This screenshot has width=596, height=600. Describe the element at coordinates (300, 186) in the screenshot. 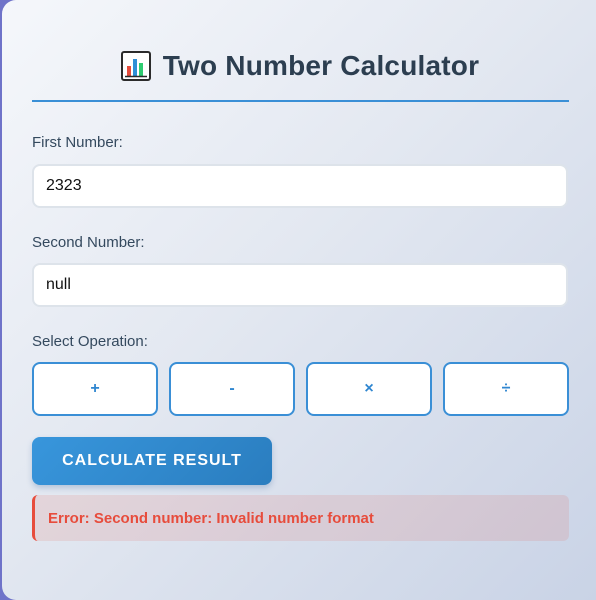

I see `first-number-input` at that location.